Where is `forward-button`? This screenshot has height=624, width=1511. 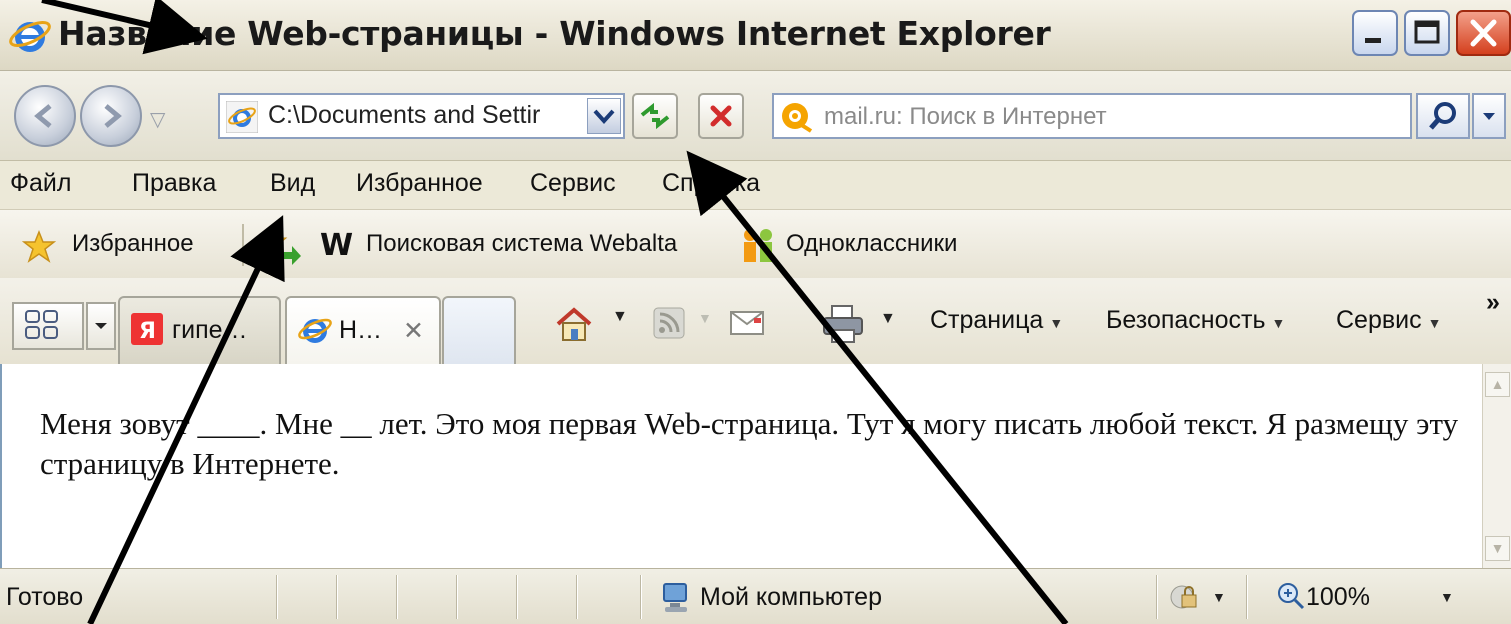 forward-button is located at coordinates (111, 116).